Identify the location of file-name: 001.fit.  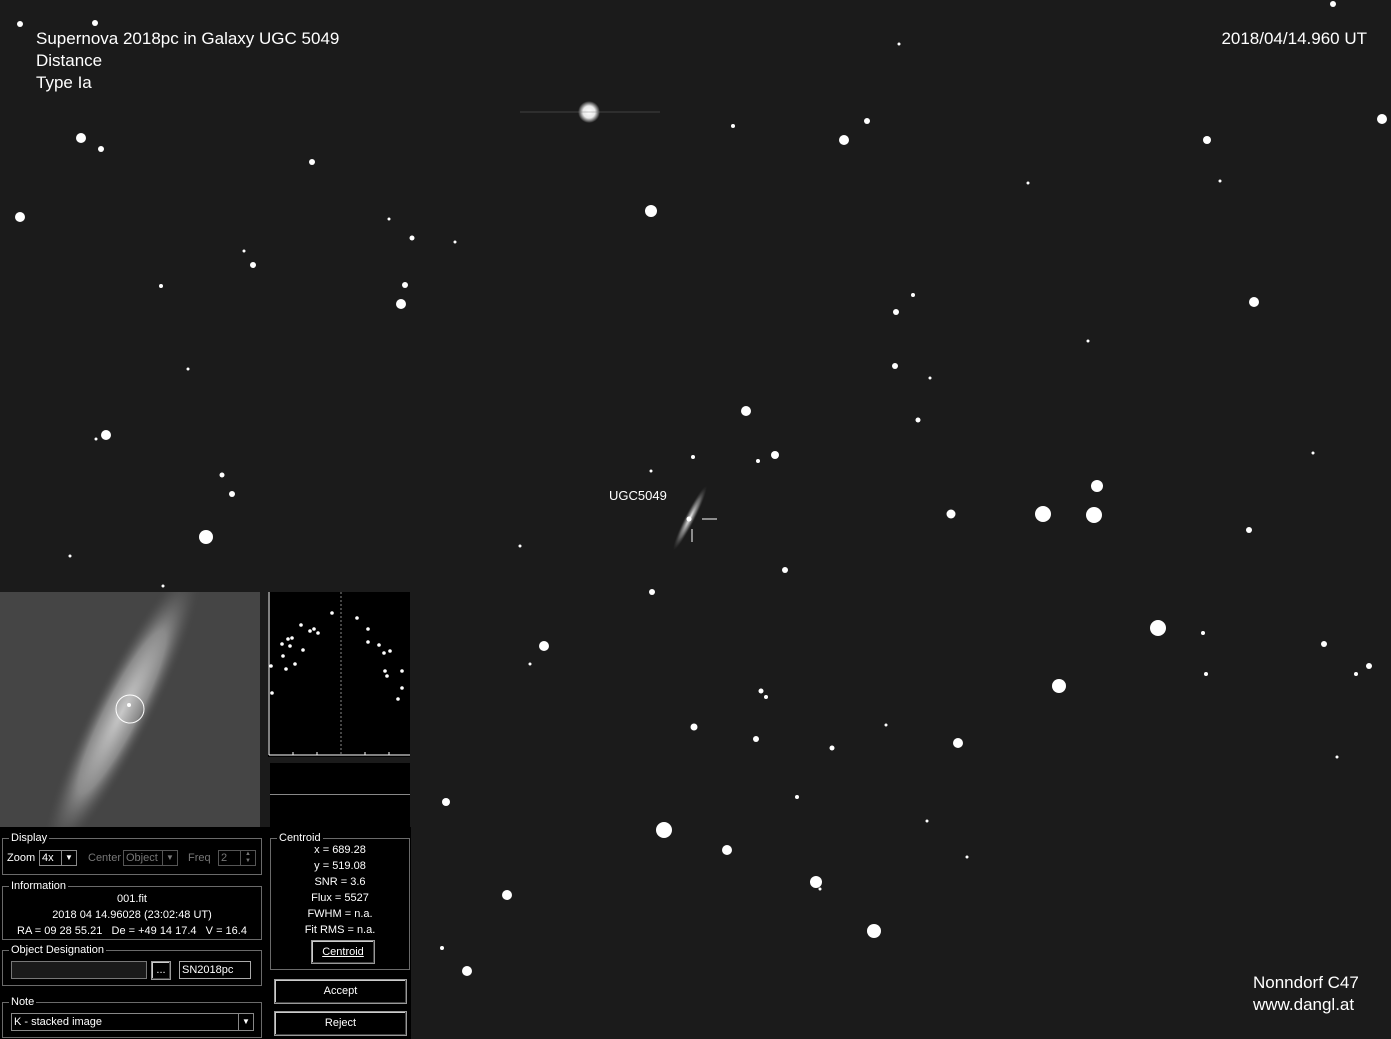
(132, 899).